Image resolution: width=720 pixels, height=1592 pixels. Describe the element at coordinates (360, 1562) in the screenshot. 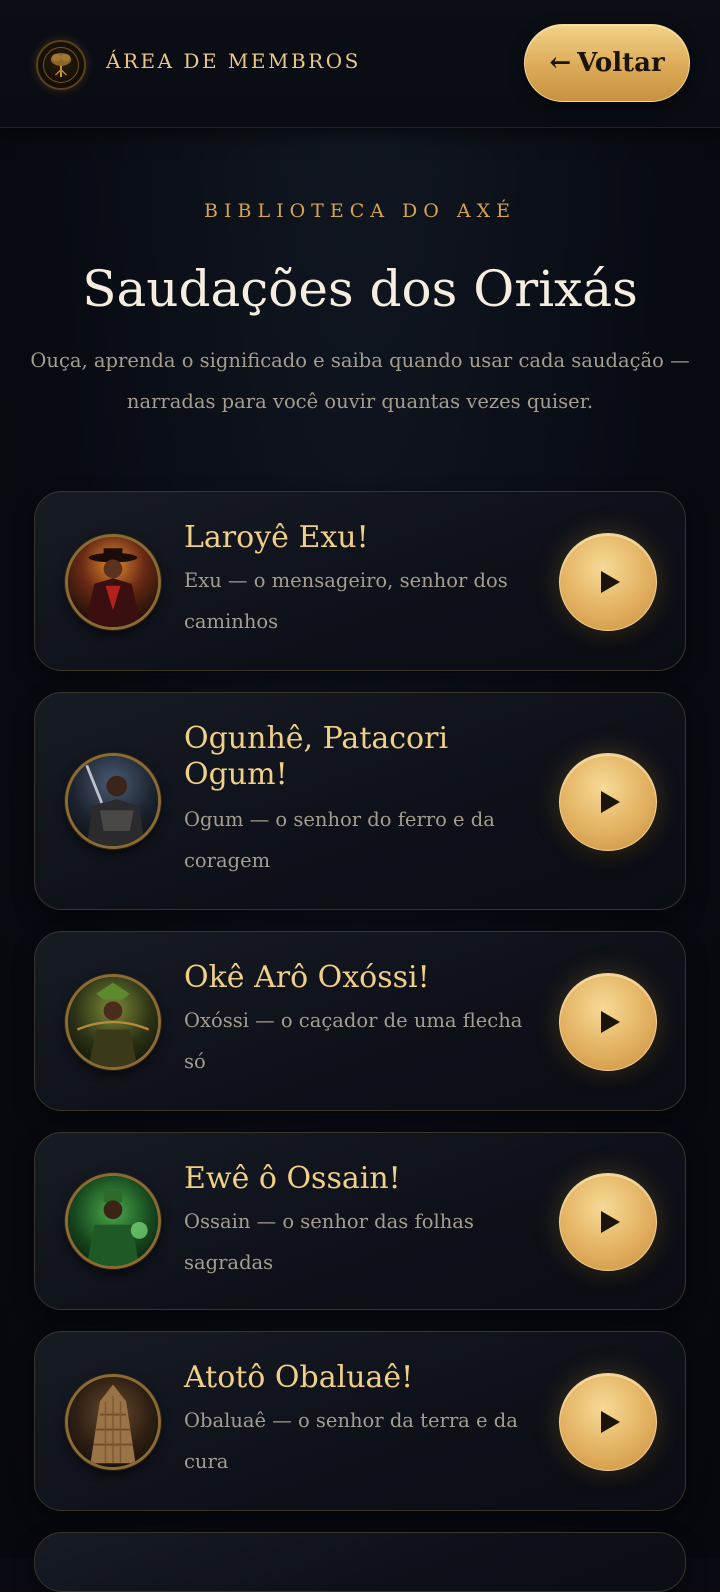

I see `greeting-card` at that location.